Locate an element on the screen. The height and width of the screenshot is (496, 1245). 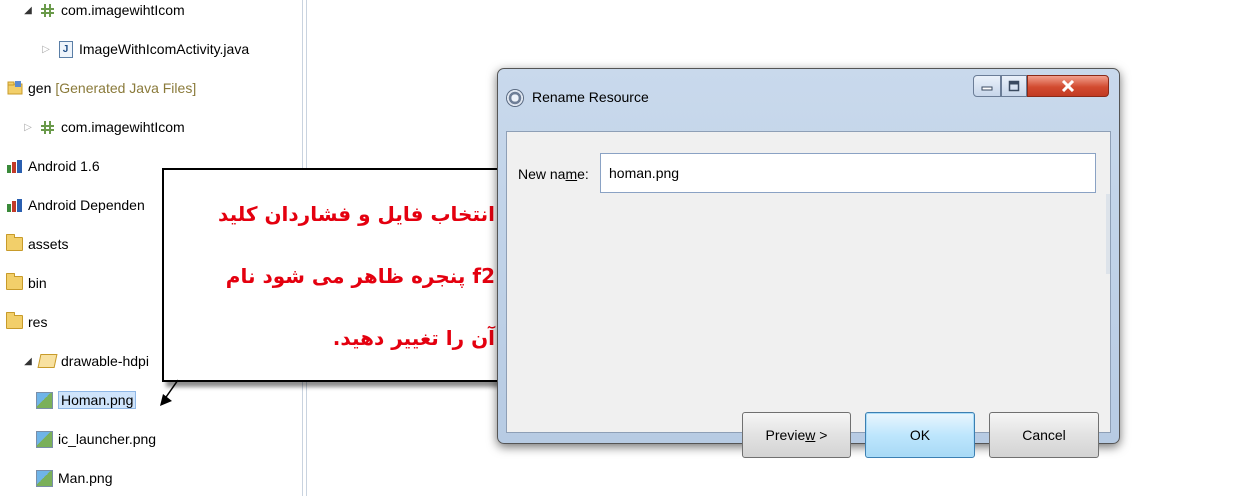
minimize-button is located at coordinates (987, 86).